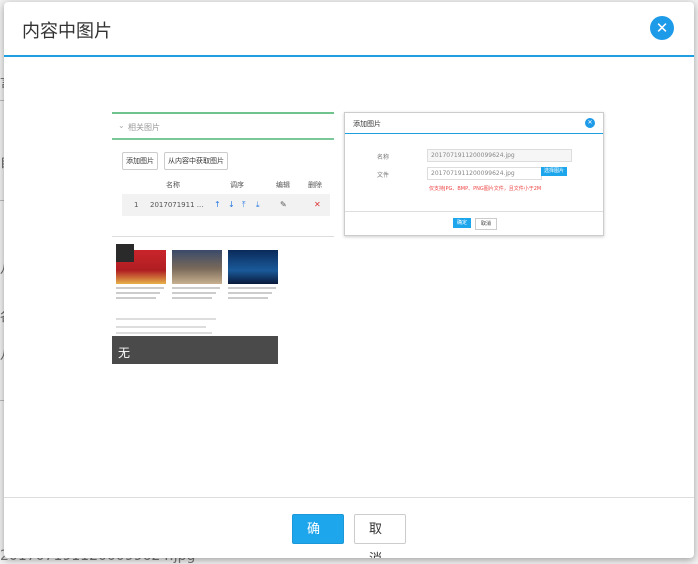  What do you see at coordinates (283, 185) in the screenshot?
I see `column-header: 编辑` at bounding box center [283, 185].